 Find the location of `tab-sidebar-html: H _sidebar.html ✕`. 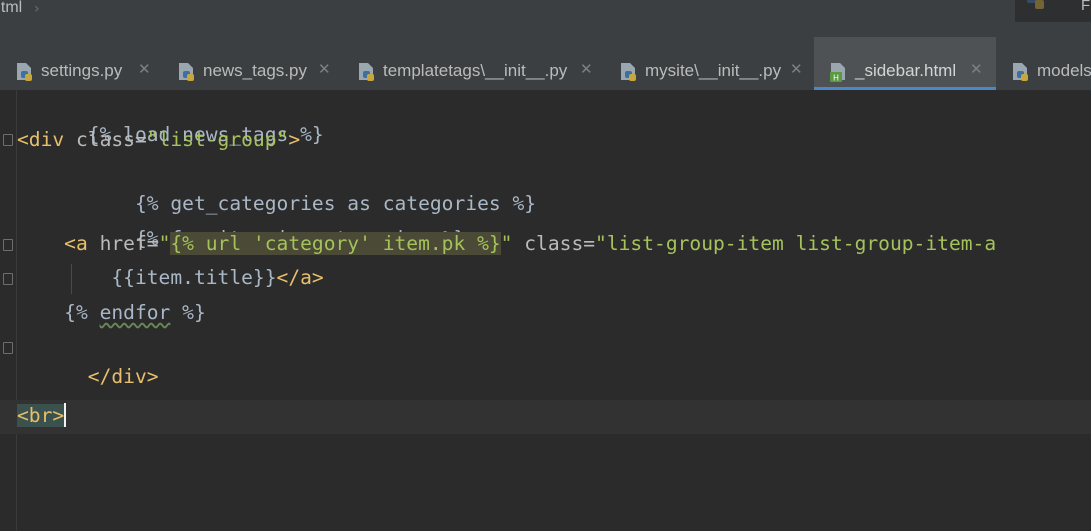

tab-sidebar-html: H _sidebar.html ✕ is located at coordinates (905, 63).